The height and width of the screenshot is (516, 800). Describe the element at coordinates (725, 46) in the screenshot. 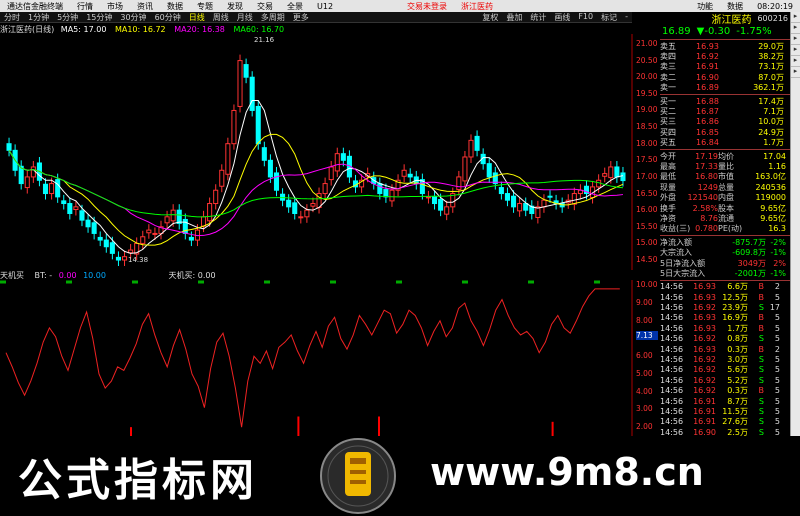

I see `asks-row: 卖五 16.93 29.0万` at that location.